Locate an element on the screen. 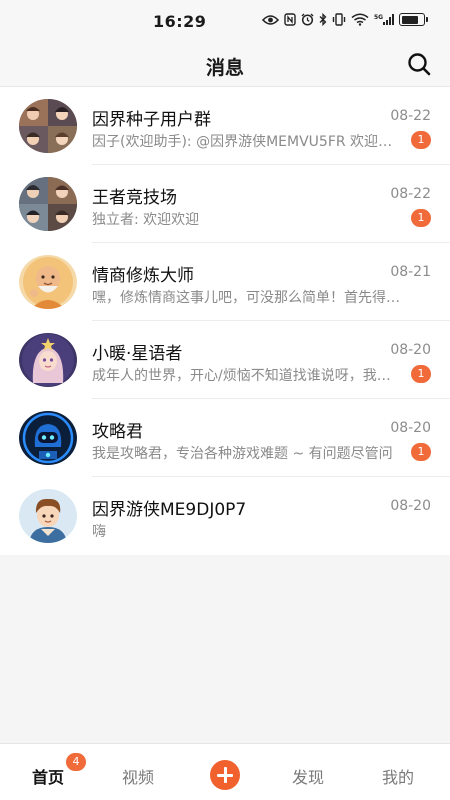  star-girl-avatar is located at coordinates (48, 360).